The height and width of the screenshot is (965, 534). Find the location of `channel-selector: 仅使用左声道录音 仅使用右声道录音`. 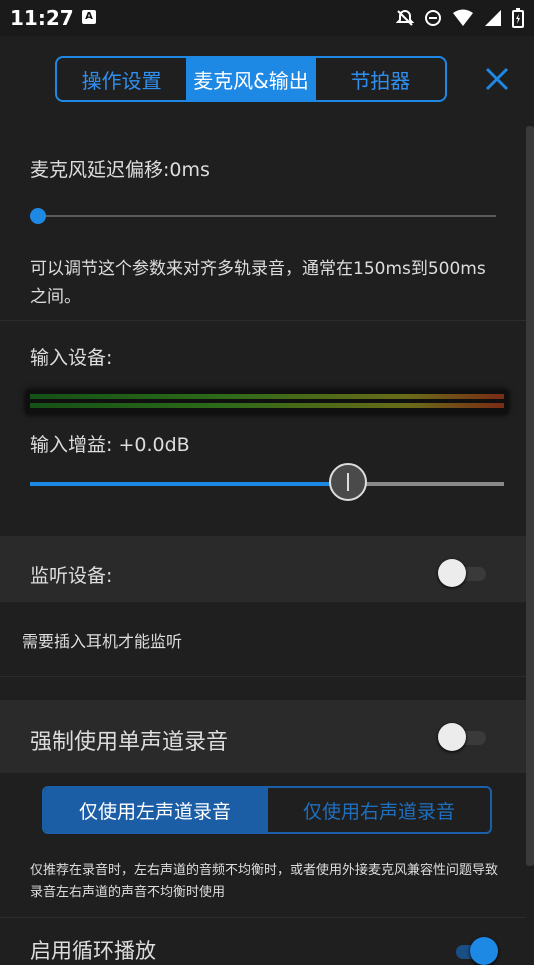

channel-selector: 仅使用左声道录音 仅使用右声道录音 is located at coordinates (267, 810).